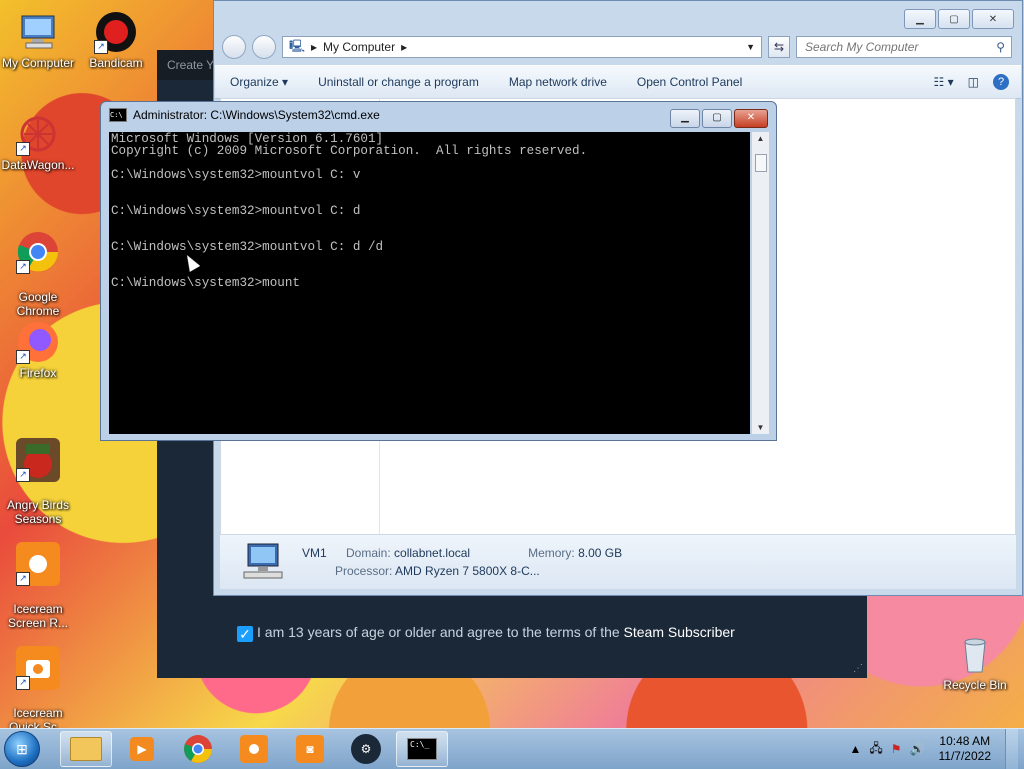  Describe the element at coordinates (551, 553) in the screenshot. I see `memory-label: Memory:` at that location.